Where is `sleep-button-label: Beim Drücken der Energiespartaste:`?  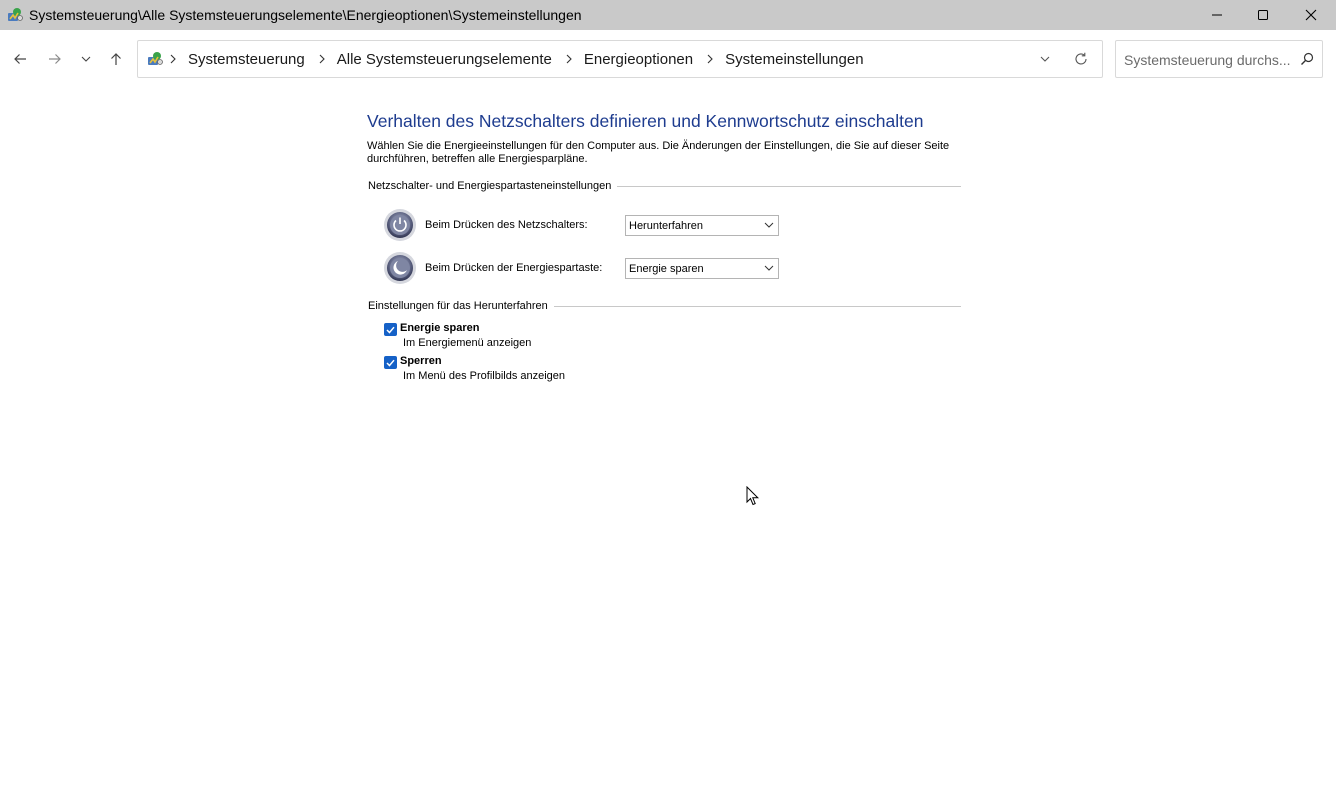
sleep-button-label: Beim Drücken der Energiespartaste: is located at coordinates (514, 268).